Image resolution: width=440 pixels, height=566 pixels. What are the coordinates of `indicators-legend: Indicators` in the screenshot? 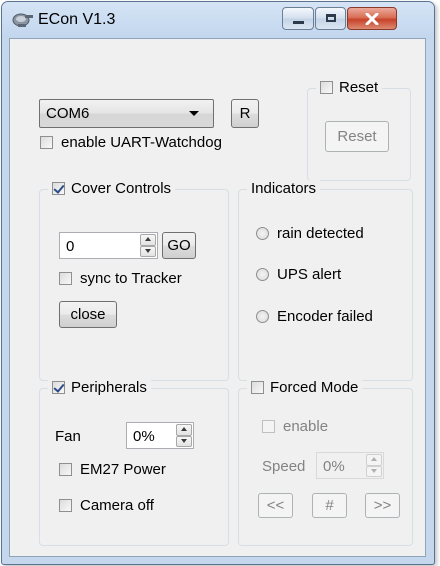 It's located at (284, 188).